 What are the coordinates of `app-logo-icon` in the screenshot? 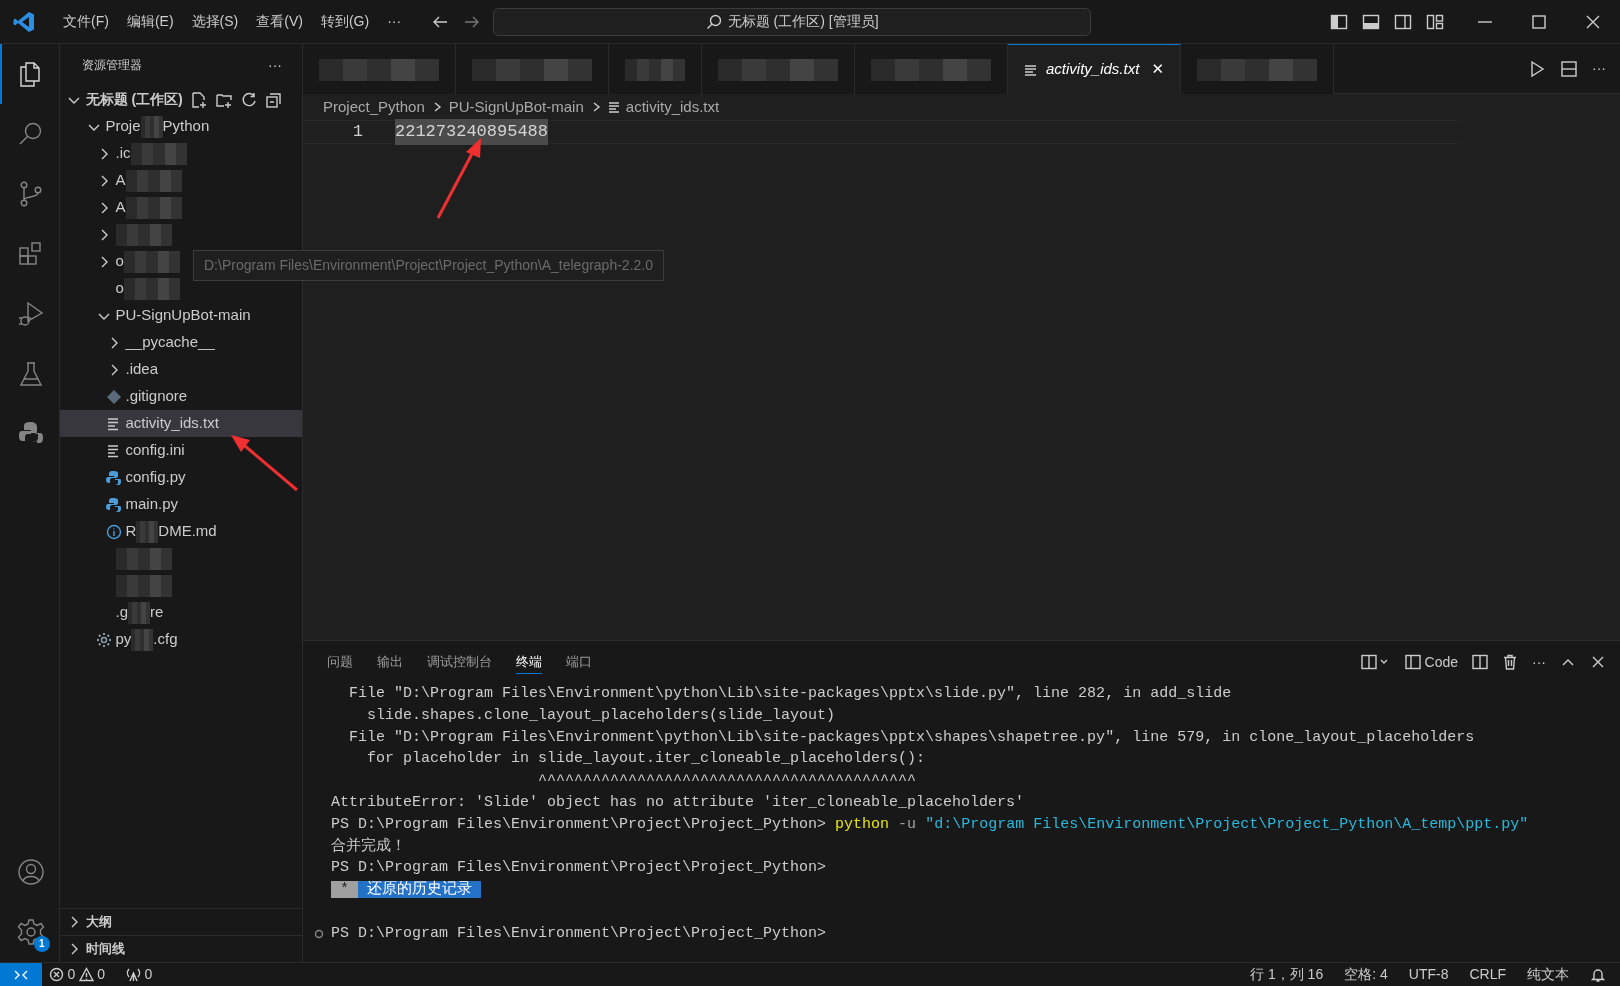 It's located at (24, 21).